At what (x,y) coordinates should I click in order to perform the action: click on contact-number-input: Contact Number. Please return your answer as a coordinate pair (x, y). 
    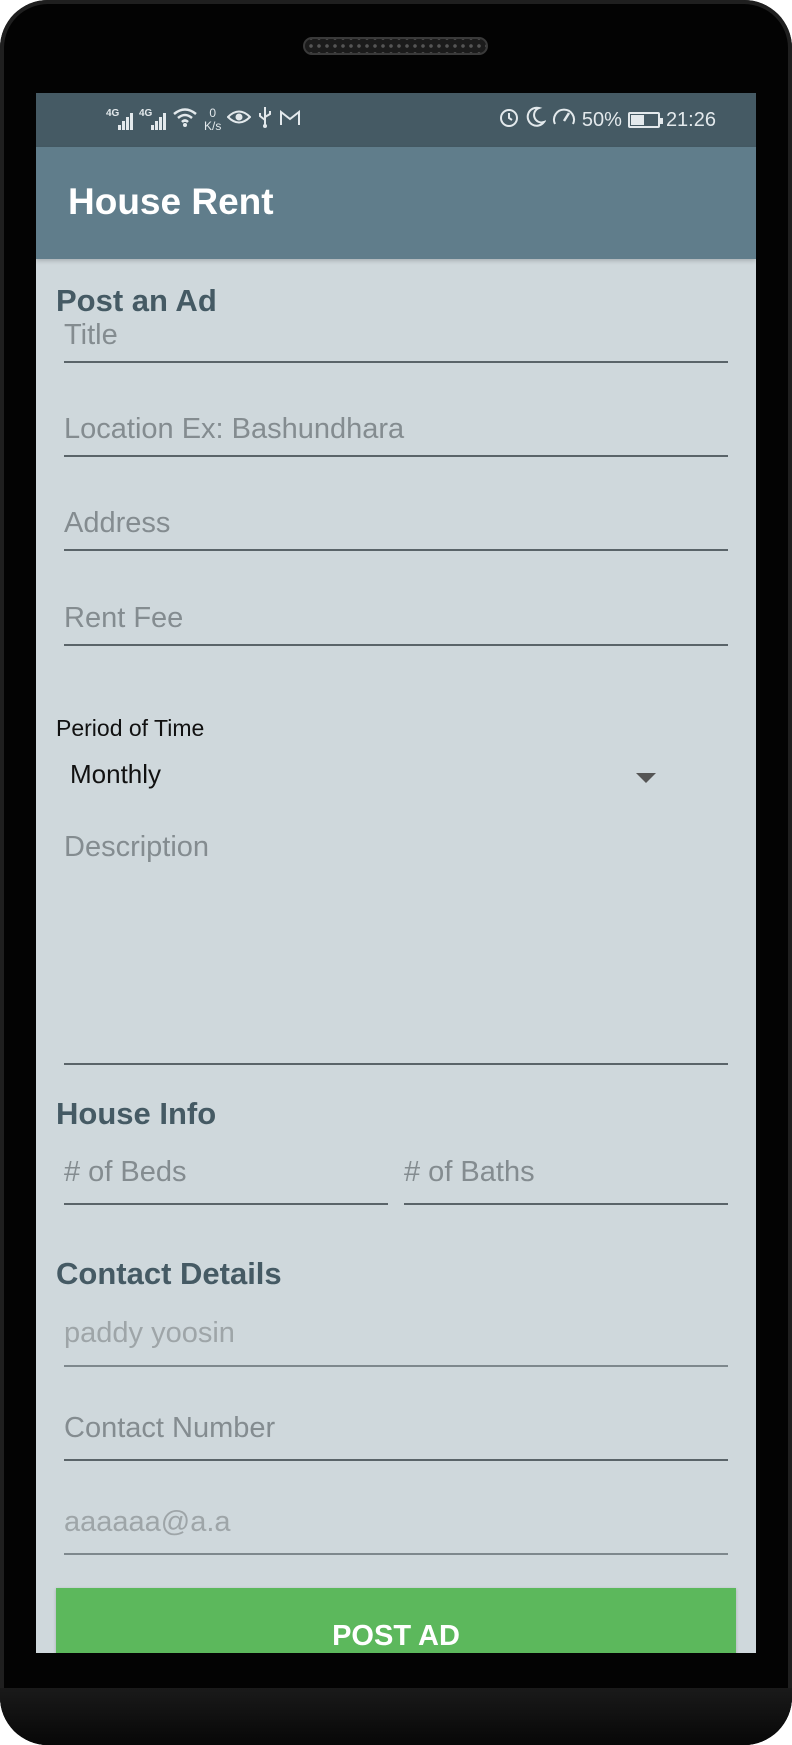
    Looking at the image, I should click on (396, 1428).